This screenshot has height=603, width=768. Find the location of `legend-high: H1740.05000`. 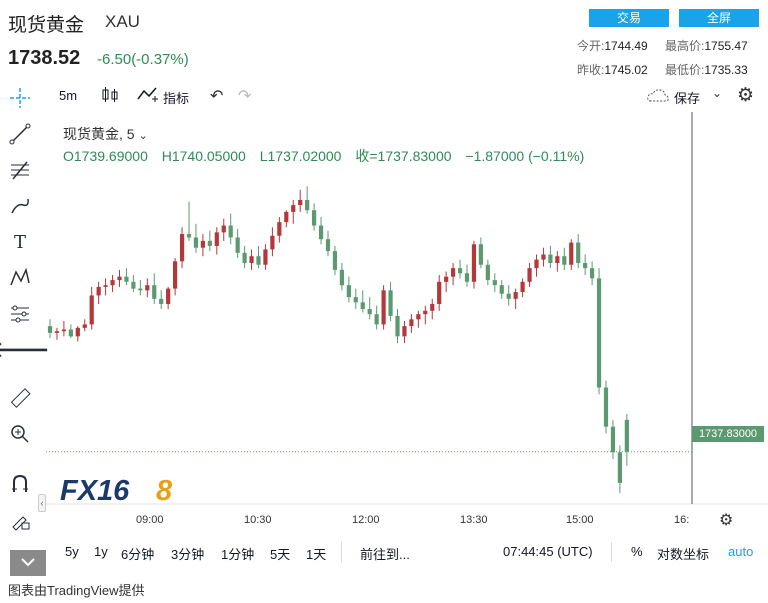

legend-high: H1740.05000 is located at coordinates (203, 156).